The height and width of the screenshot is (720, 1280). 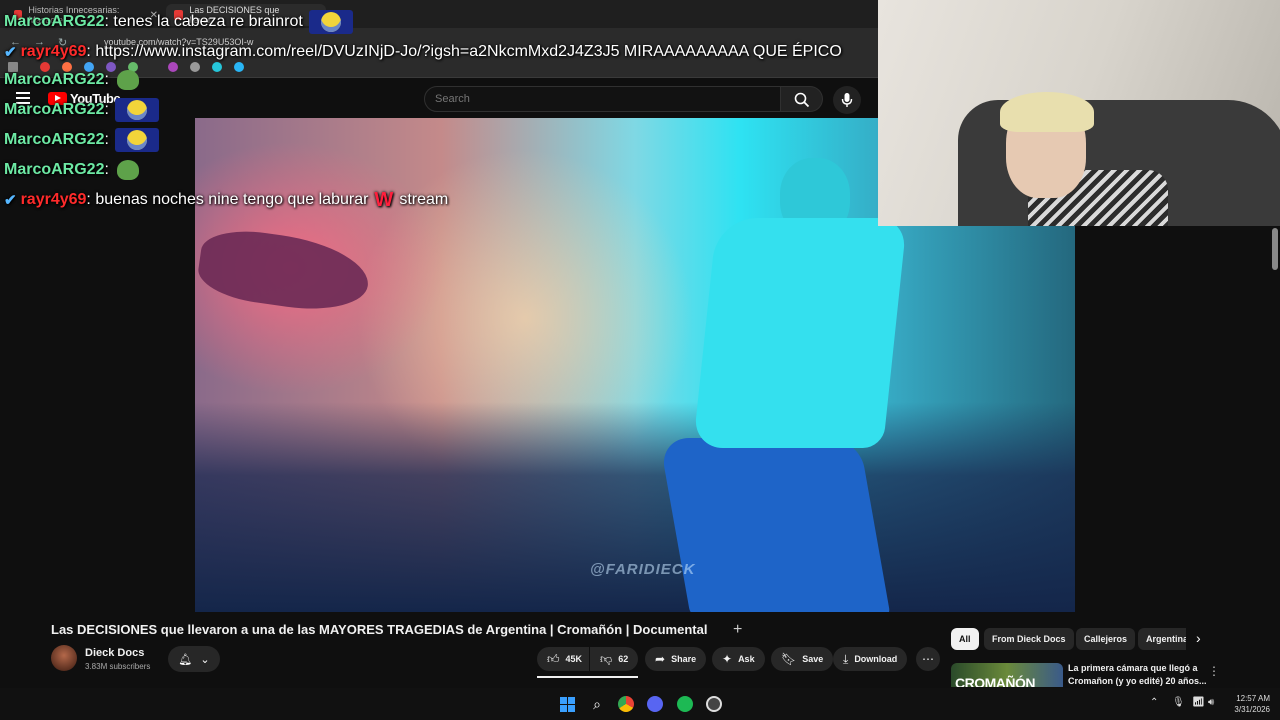 What do you see at coordinates (685, 704) in the screenshot?
I see `spotify-icon` at bounding box center [685, 704].